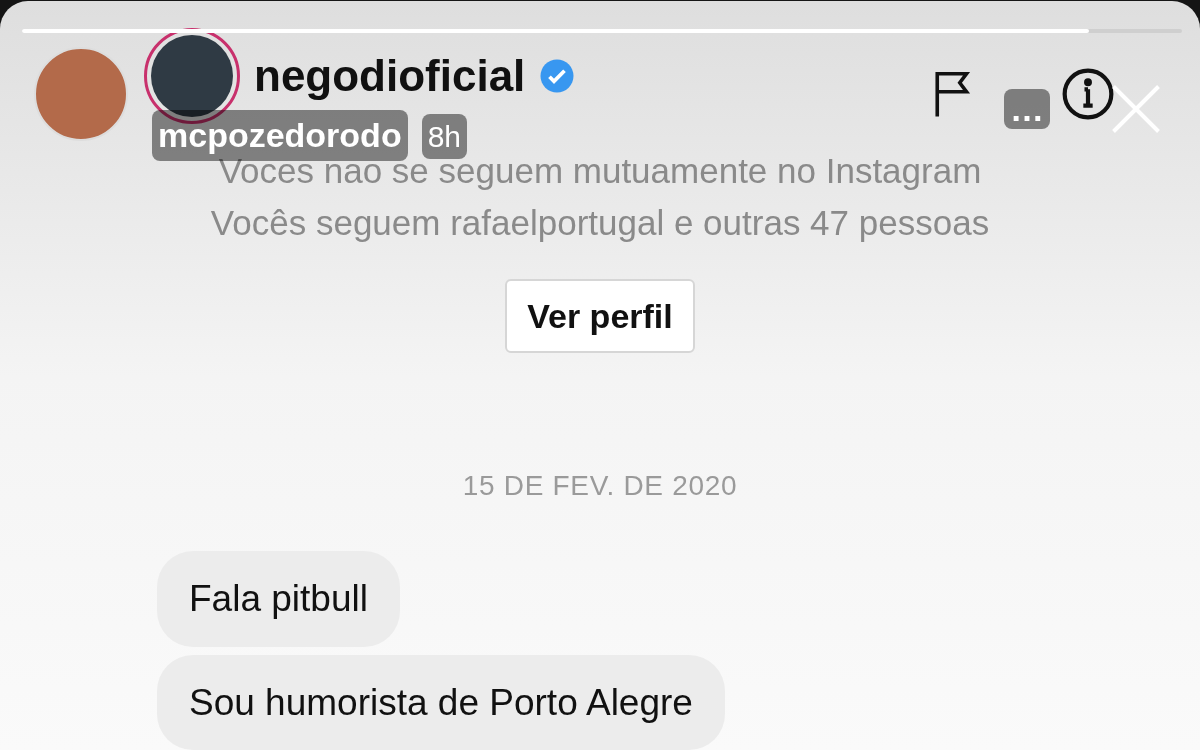 This screenshot has height=750, width=1200. I want to click on message-bubble: Sou humorista de Porto Alegre, so click(441, 702).